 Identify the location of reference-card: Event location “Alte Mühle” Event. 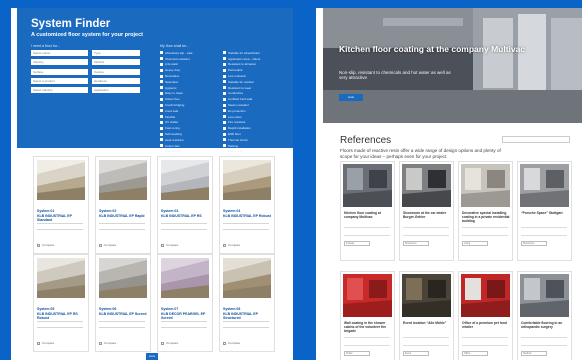
(426, 315).